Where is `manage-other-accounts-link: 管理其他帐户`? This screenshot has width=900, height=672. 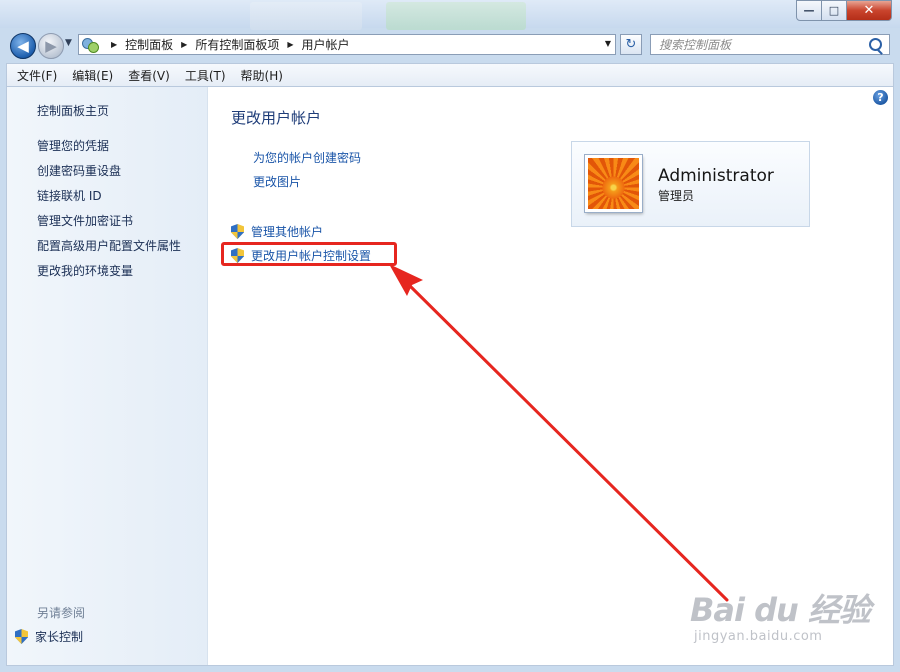 manage-other-accounts-link: 管理其他帐户 is located at coordinates (277, 231).